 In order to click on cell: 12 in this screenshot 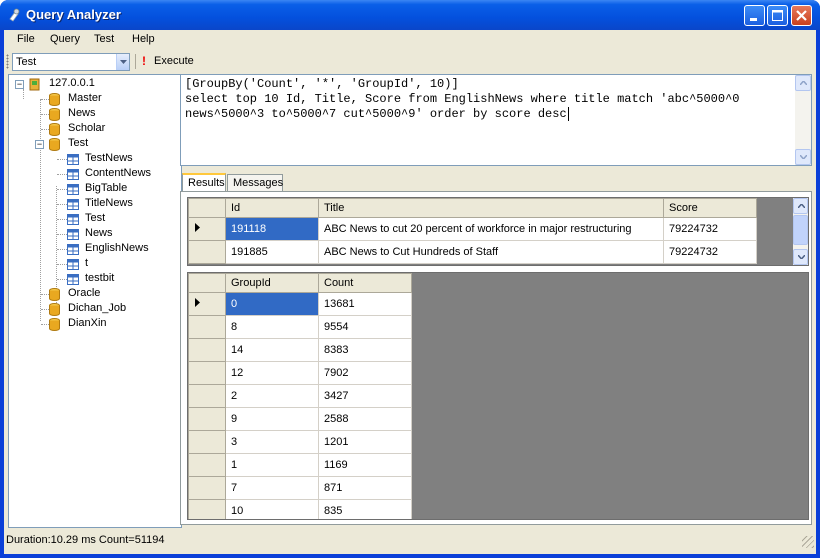, I will do `click(272, 373)`.